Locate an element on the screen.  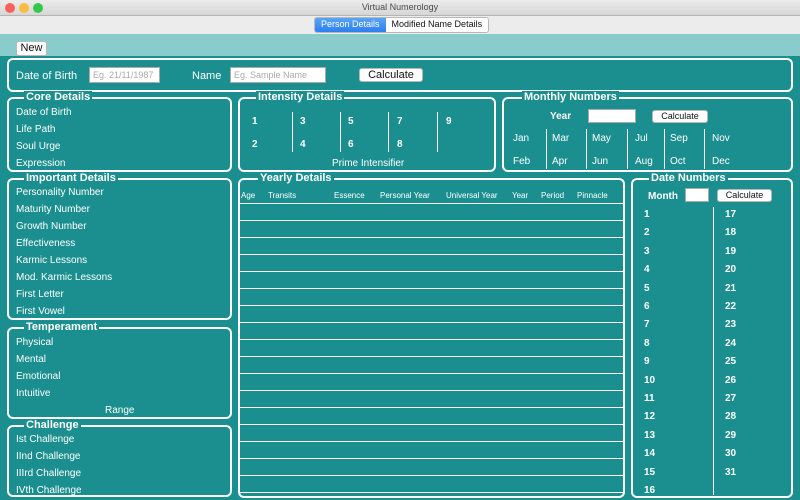
date-numbers-title: Date Numbers is located at coordinates (688, 178).